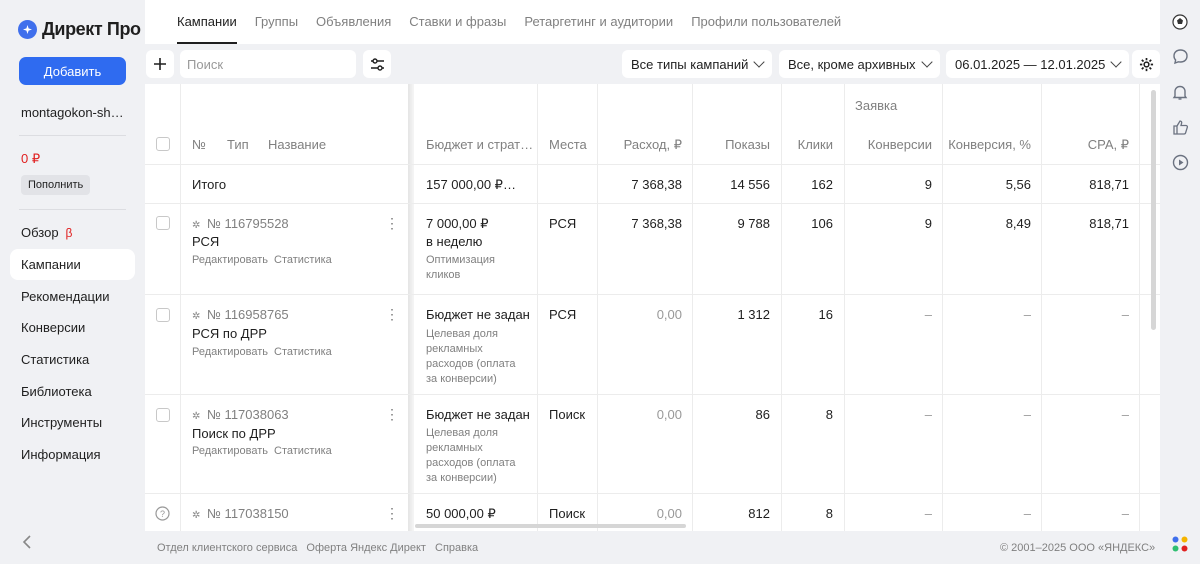 The height and width of the screenshot is (564, 1200). Describe the element at coordinates (27, 544) in the screenshot. I see `collapse-arrow-icon` at that location.